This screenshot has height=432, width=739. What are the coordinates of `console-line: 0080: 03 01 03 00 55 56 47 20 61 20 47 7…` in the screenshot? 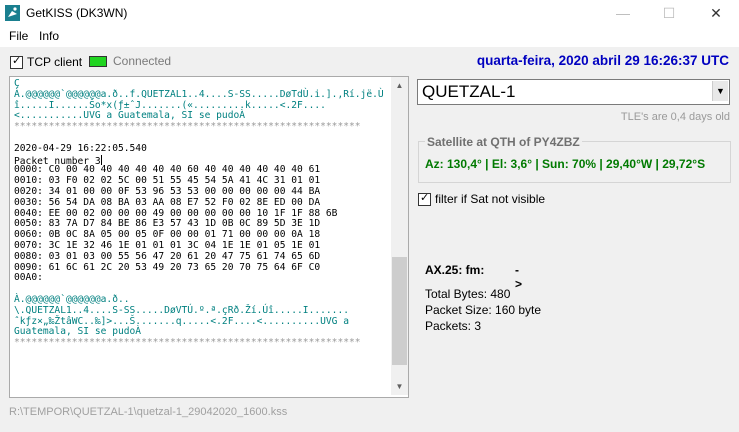 It's located at (167, 256).